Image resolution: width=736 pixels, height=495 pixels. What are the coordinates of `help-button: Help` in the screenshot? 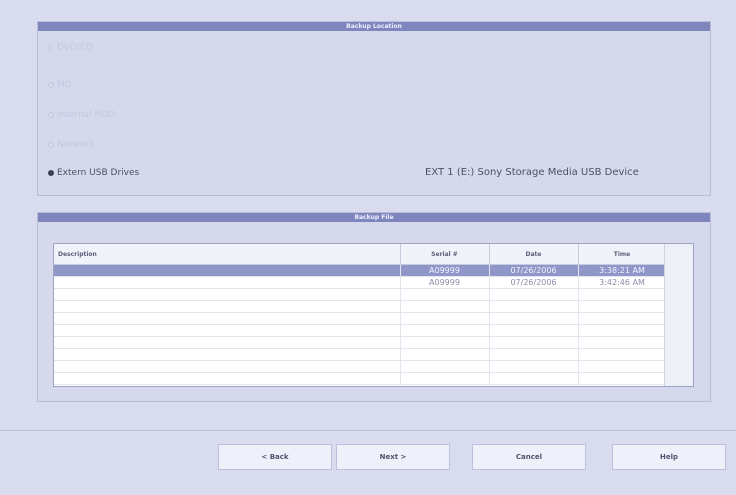 It's located at (669, 457).